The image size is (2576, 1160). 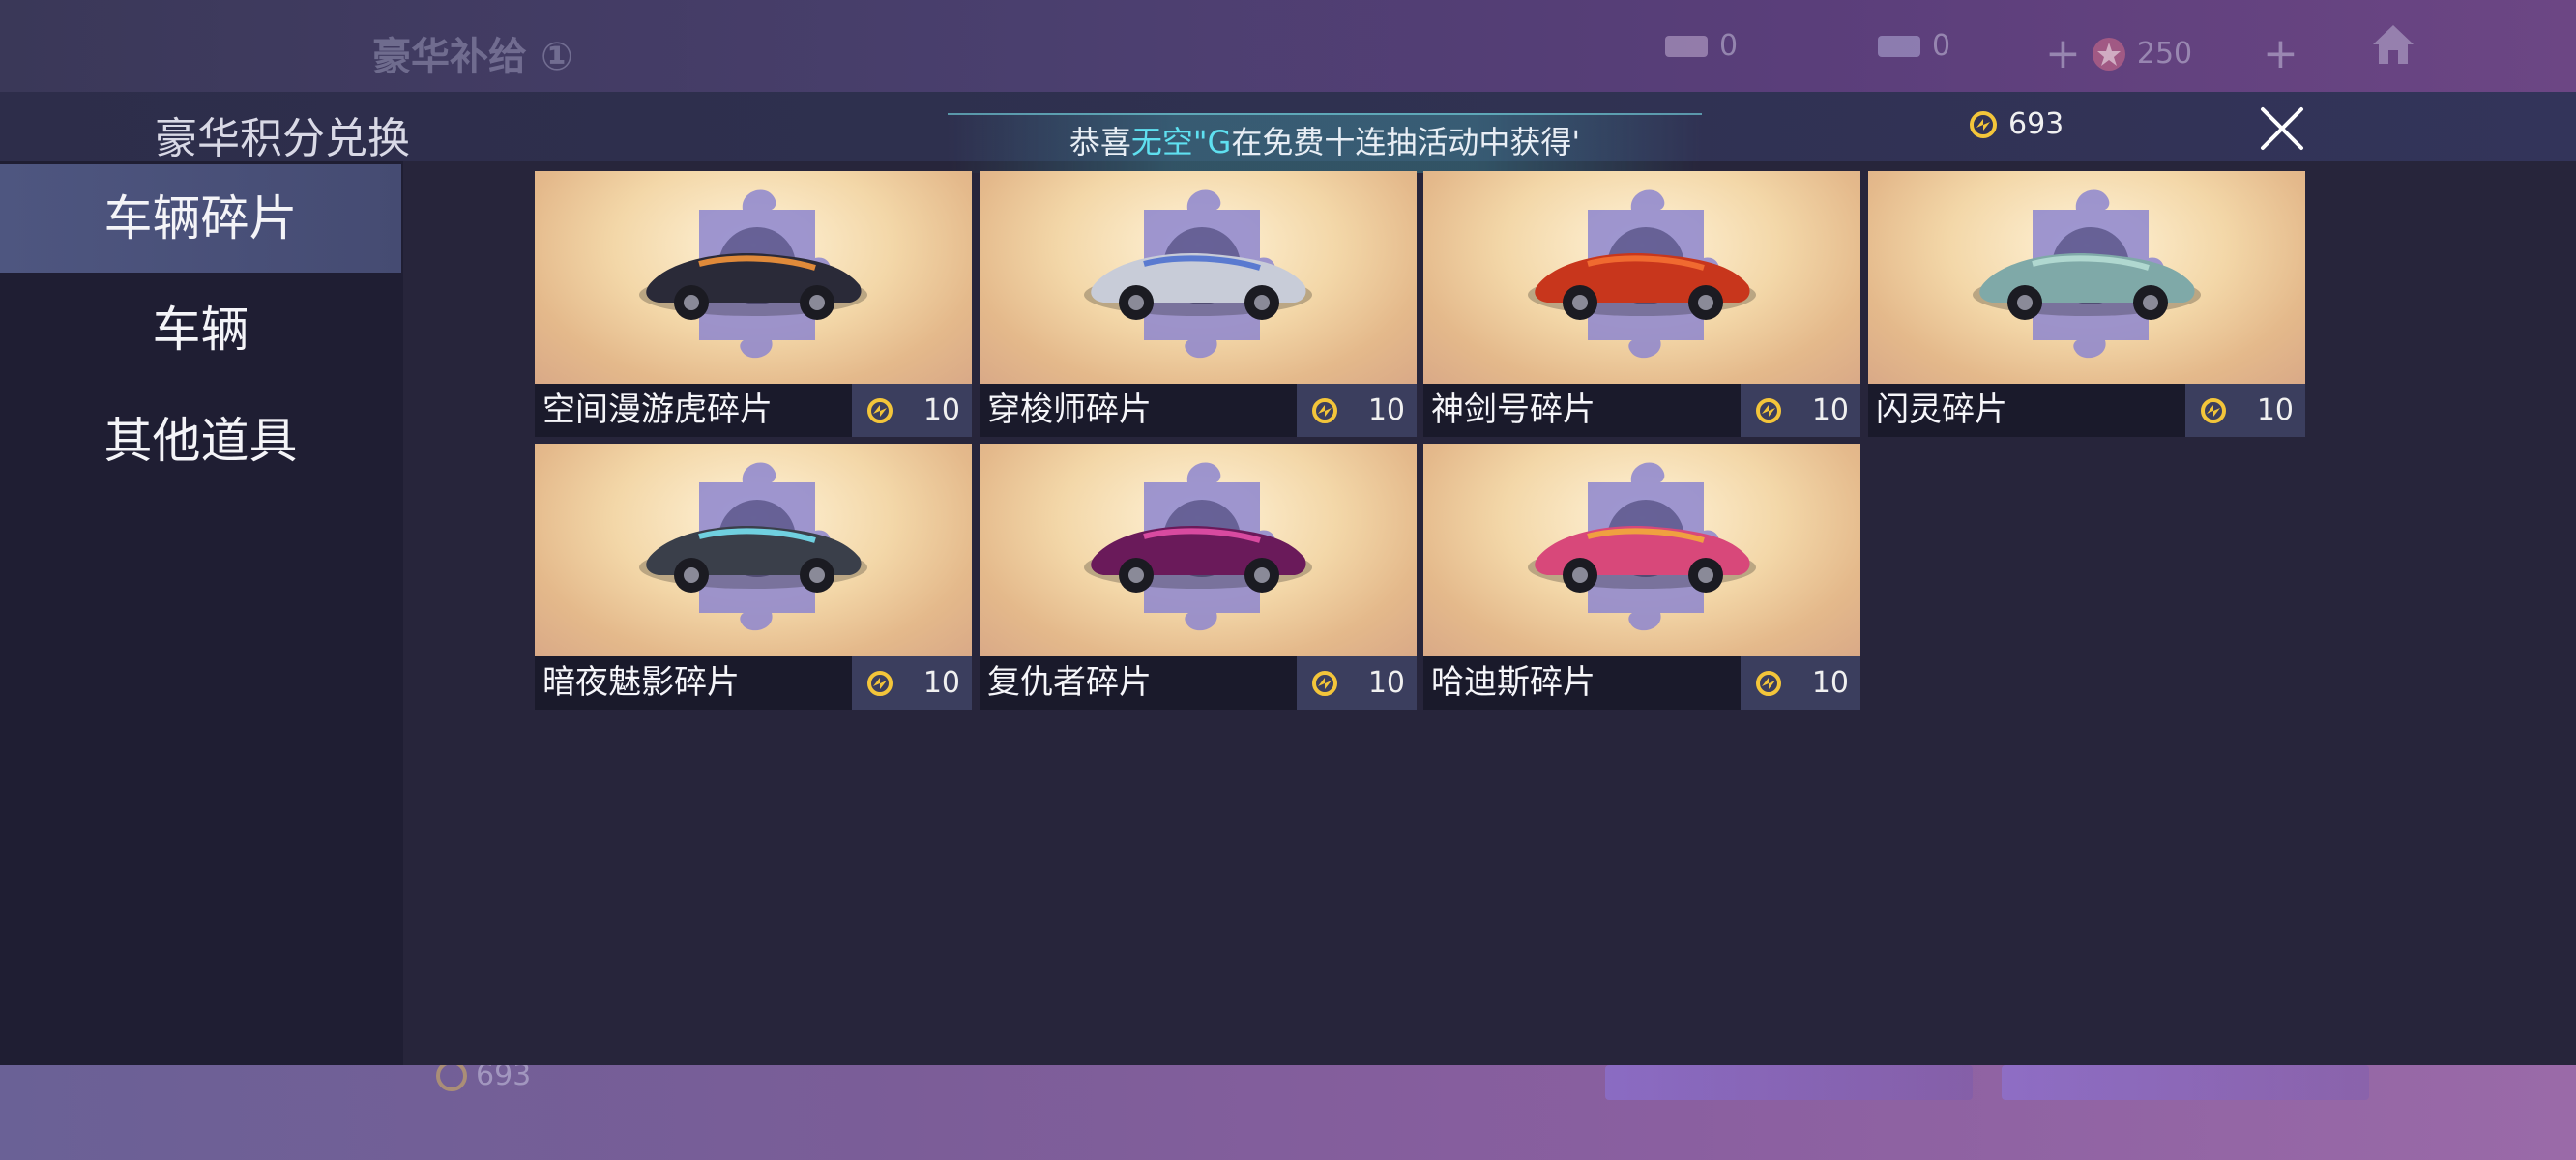 I want to click on announcement-ticker: 恭喜无空"G在免费十连抽活动中获得', so click(x=1325, y=143).